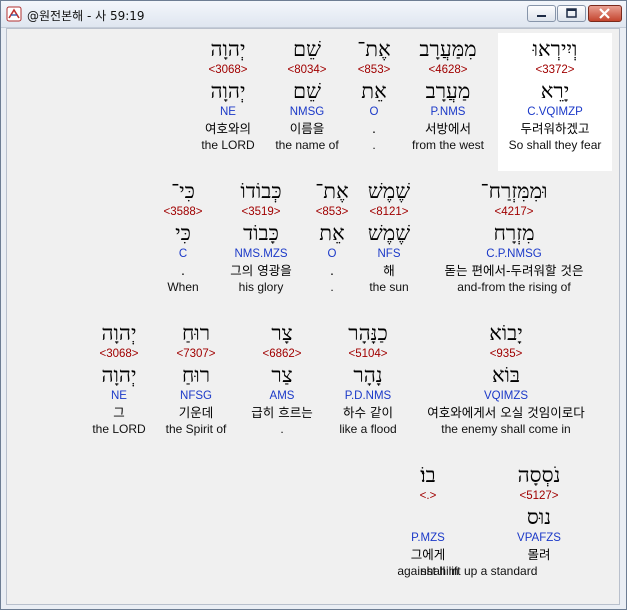 The width and height of the screenshot is (627, 610). What do you see at coordinates (555, 49) in the screenshot?
I see `hebrew-word: וְיִירְאוּ` at bounding box center [555, 49].